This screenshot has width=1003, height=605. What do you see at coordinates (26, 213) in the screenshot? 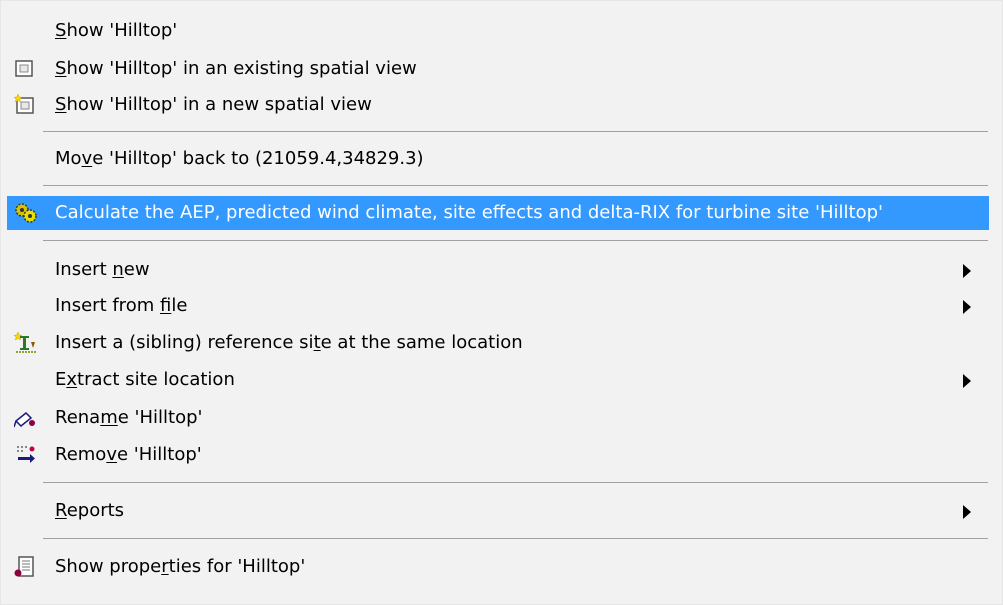
I see `calculate-gears-icon` at bounding box center [26, 213].